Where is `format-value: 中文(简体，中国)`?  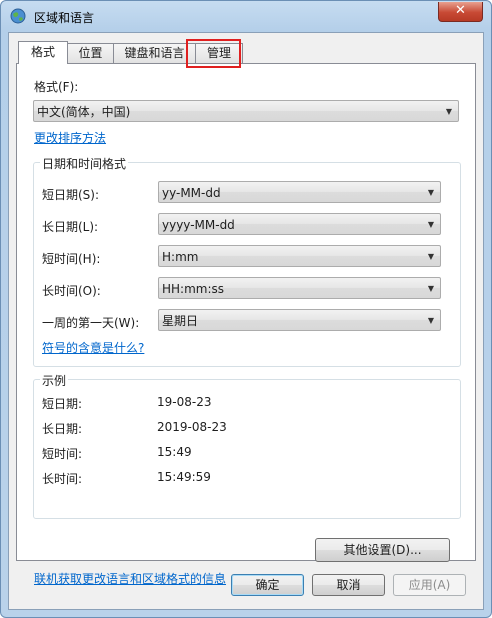 format-value: 中文(简体，中国) is located at coordinates (84, 112).